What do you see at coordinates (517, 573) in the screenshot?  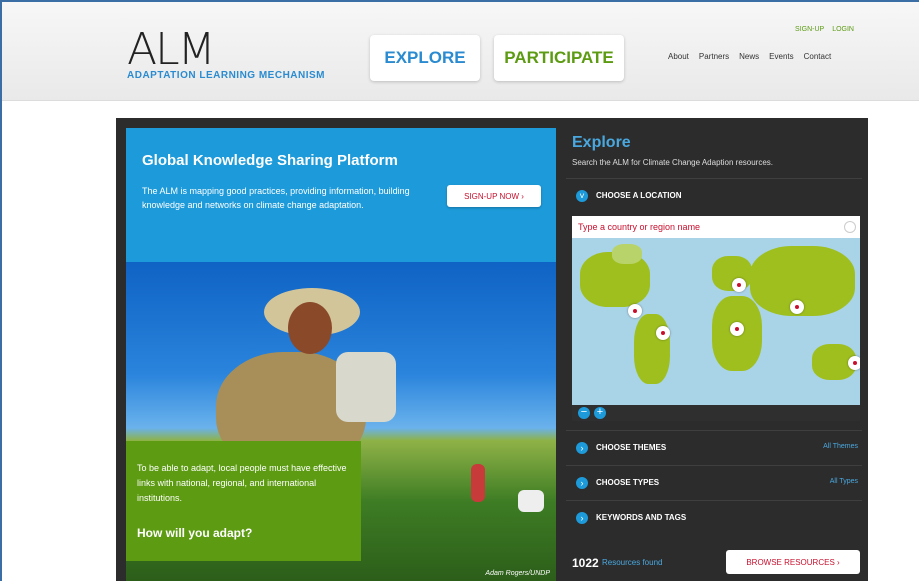 I see `photo-credit: Adam Rogers/UNDP` at bounding box center [517, 573].